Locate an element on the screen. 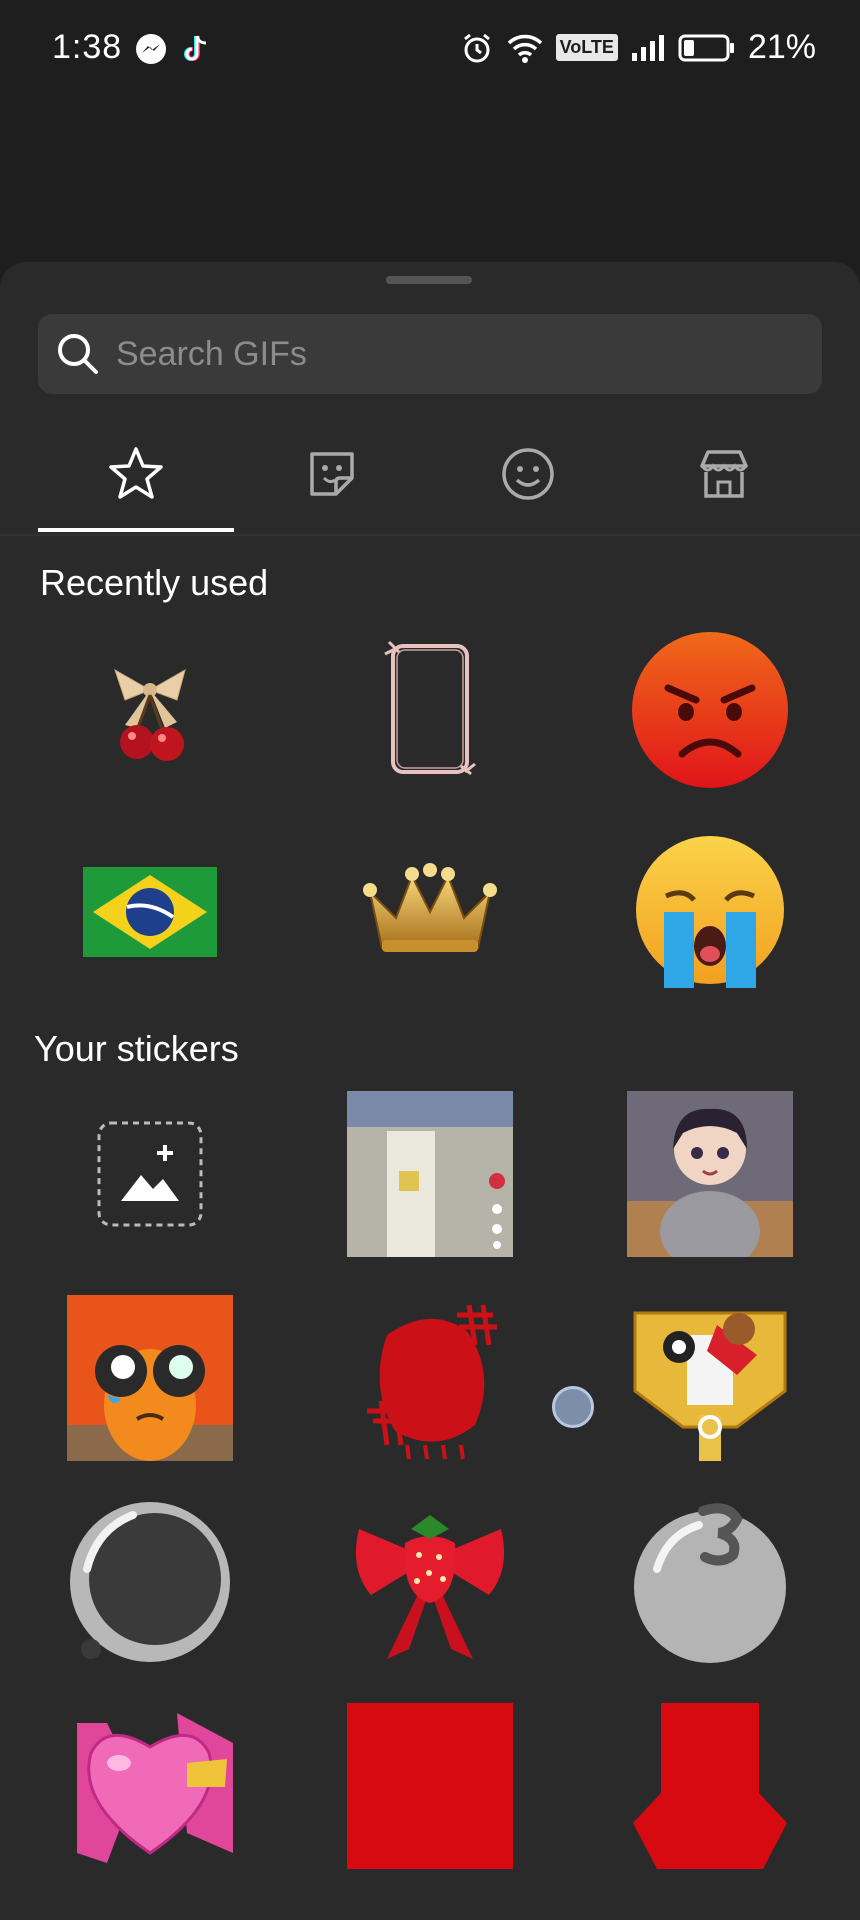 The image size is (860, 1920). drag-handle is located at coordinates (429, 280).